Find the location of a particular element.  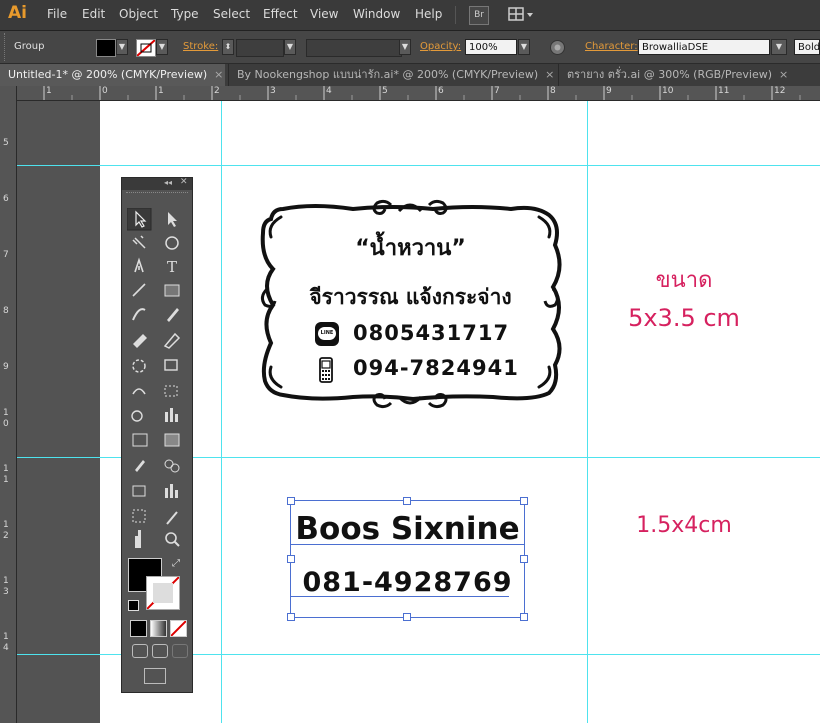

tab-stamp-file: ตรายาง ตรั่ว.ai @ 300% (RGB/Preview) × is located at coordinates (689, 75).